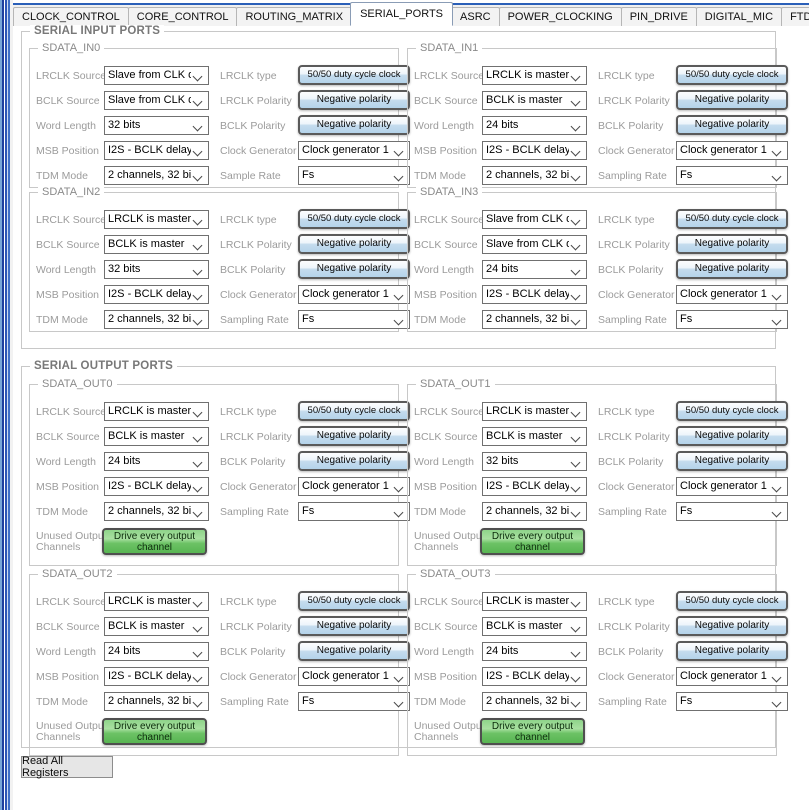  I want to click on sdata-in0-rate-combo: Fs, so click(354, 175).